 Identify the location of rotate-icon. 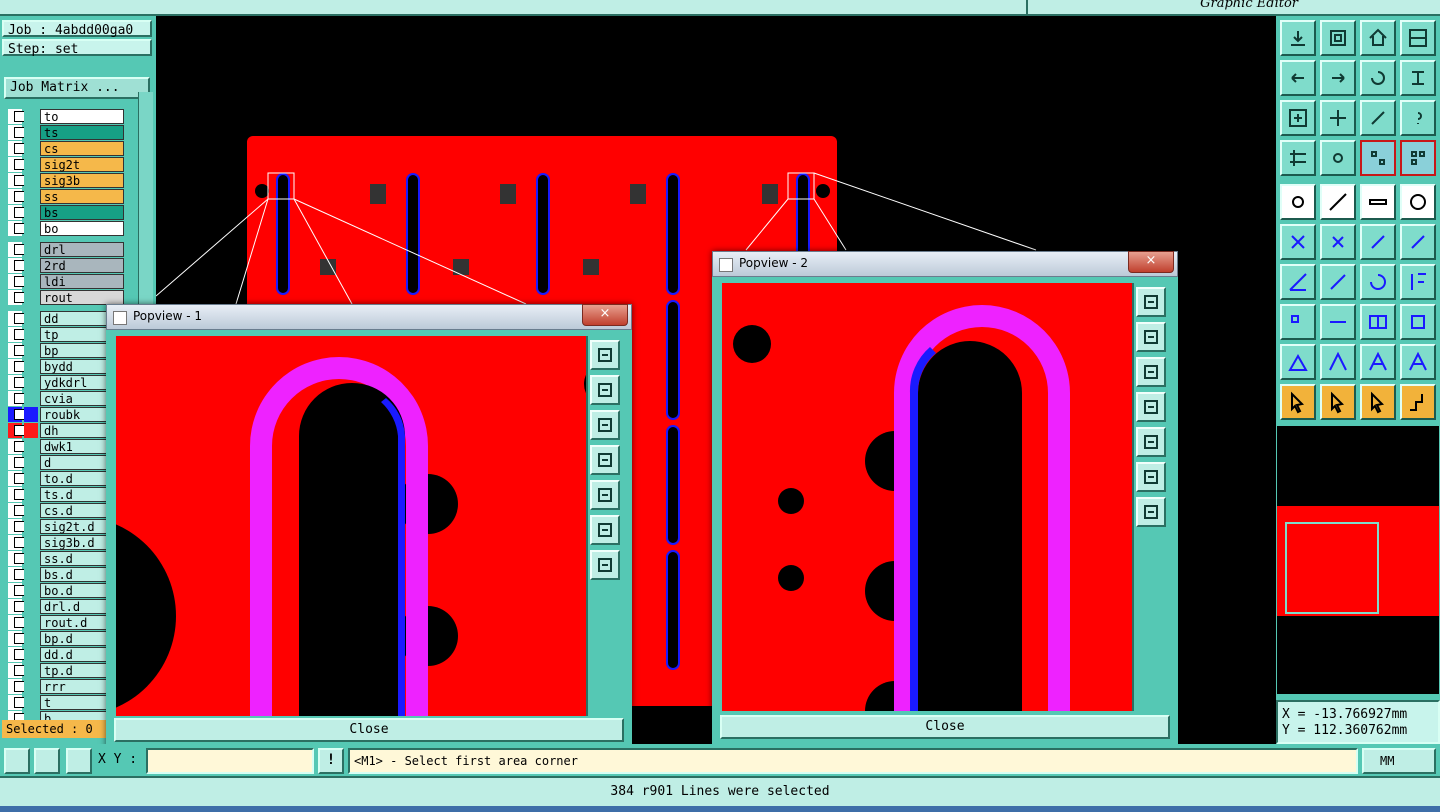
(1378, 282).